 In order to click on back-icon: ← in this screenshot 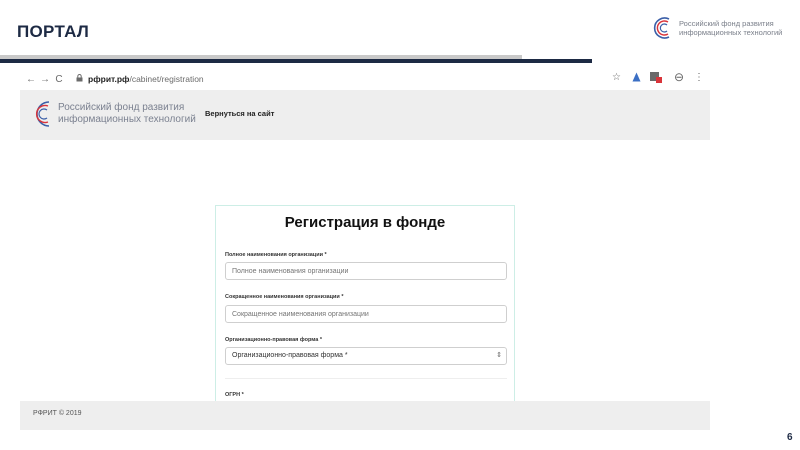, I will do `click(31, 79)`.